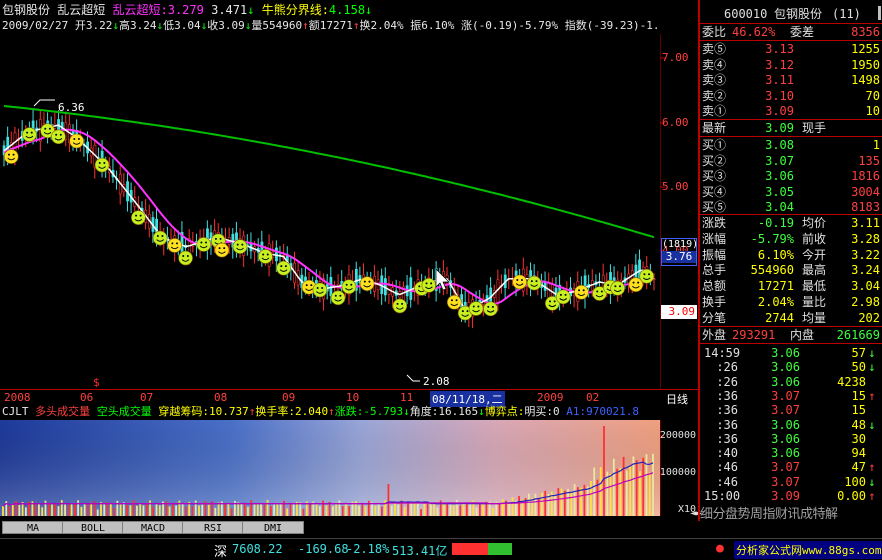 The width and height of the screenshot is (882, 560). What do you see at coordinates (436, 381) in the screenshot?
I see `low-price-label: 2.08` at bounding box center [436, 381].